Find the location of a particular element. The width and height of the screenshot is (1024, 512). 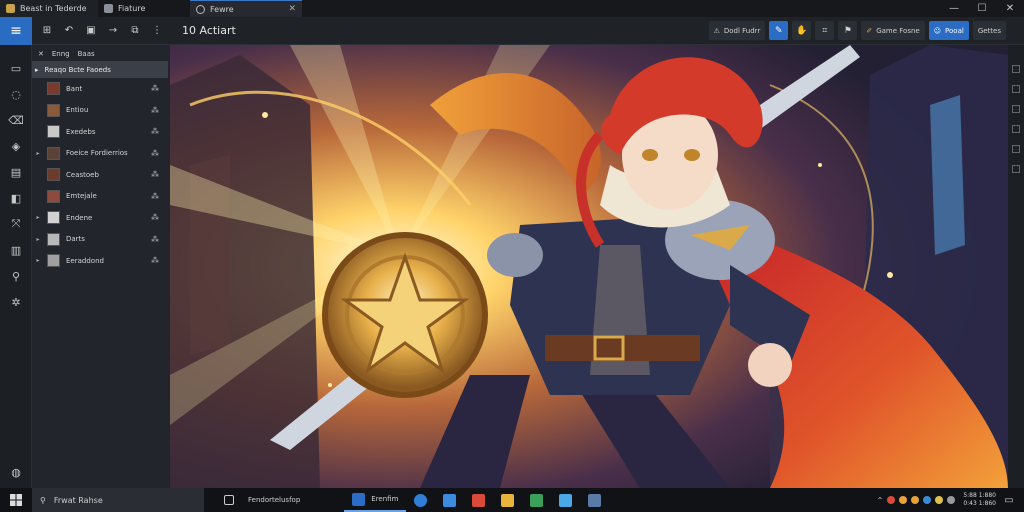

notification-icon: ▭ is located at coordinates (1009, 500).